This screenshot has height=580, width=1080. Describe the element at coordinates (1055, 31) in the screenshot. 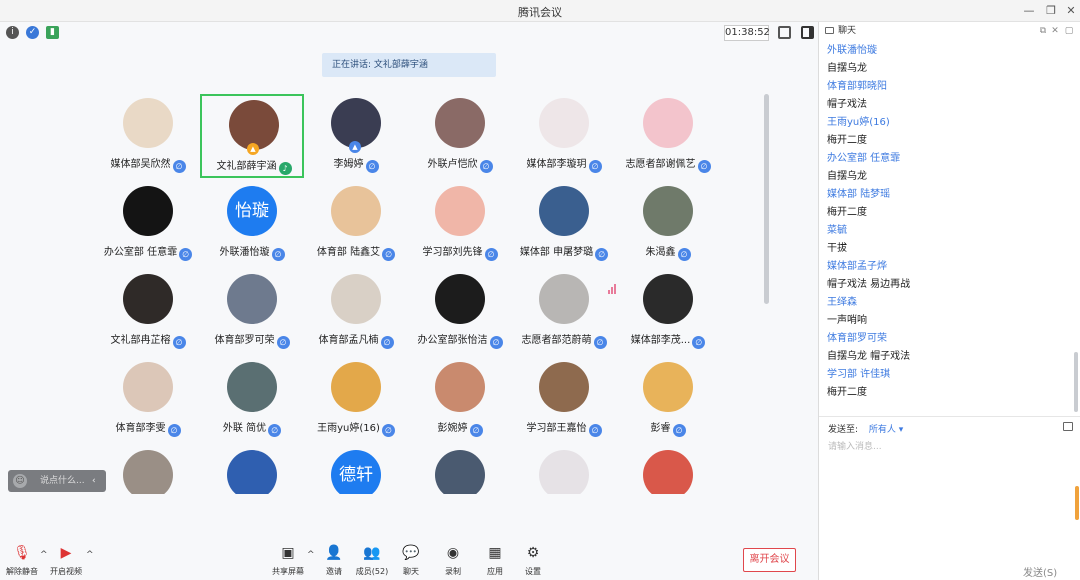

I see `chat-close-icon: ✕` at that location.